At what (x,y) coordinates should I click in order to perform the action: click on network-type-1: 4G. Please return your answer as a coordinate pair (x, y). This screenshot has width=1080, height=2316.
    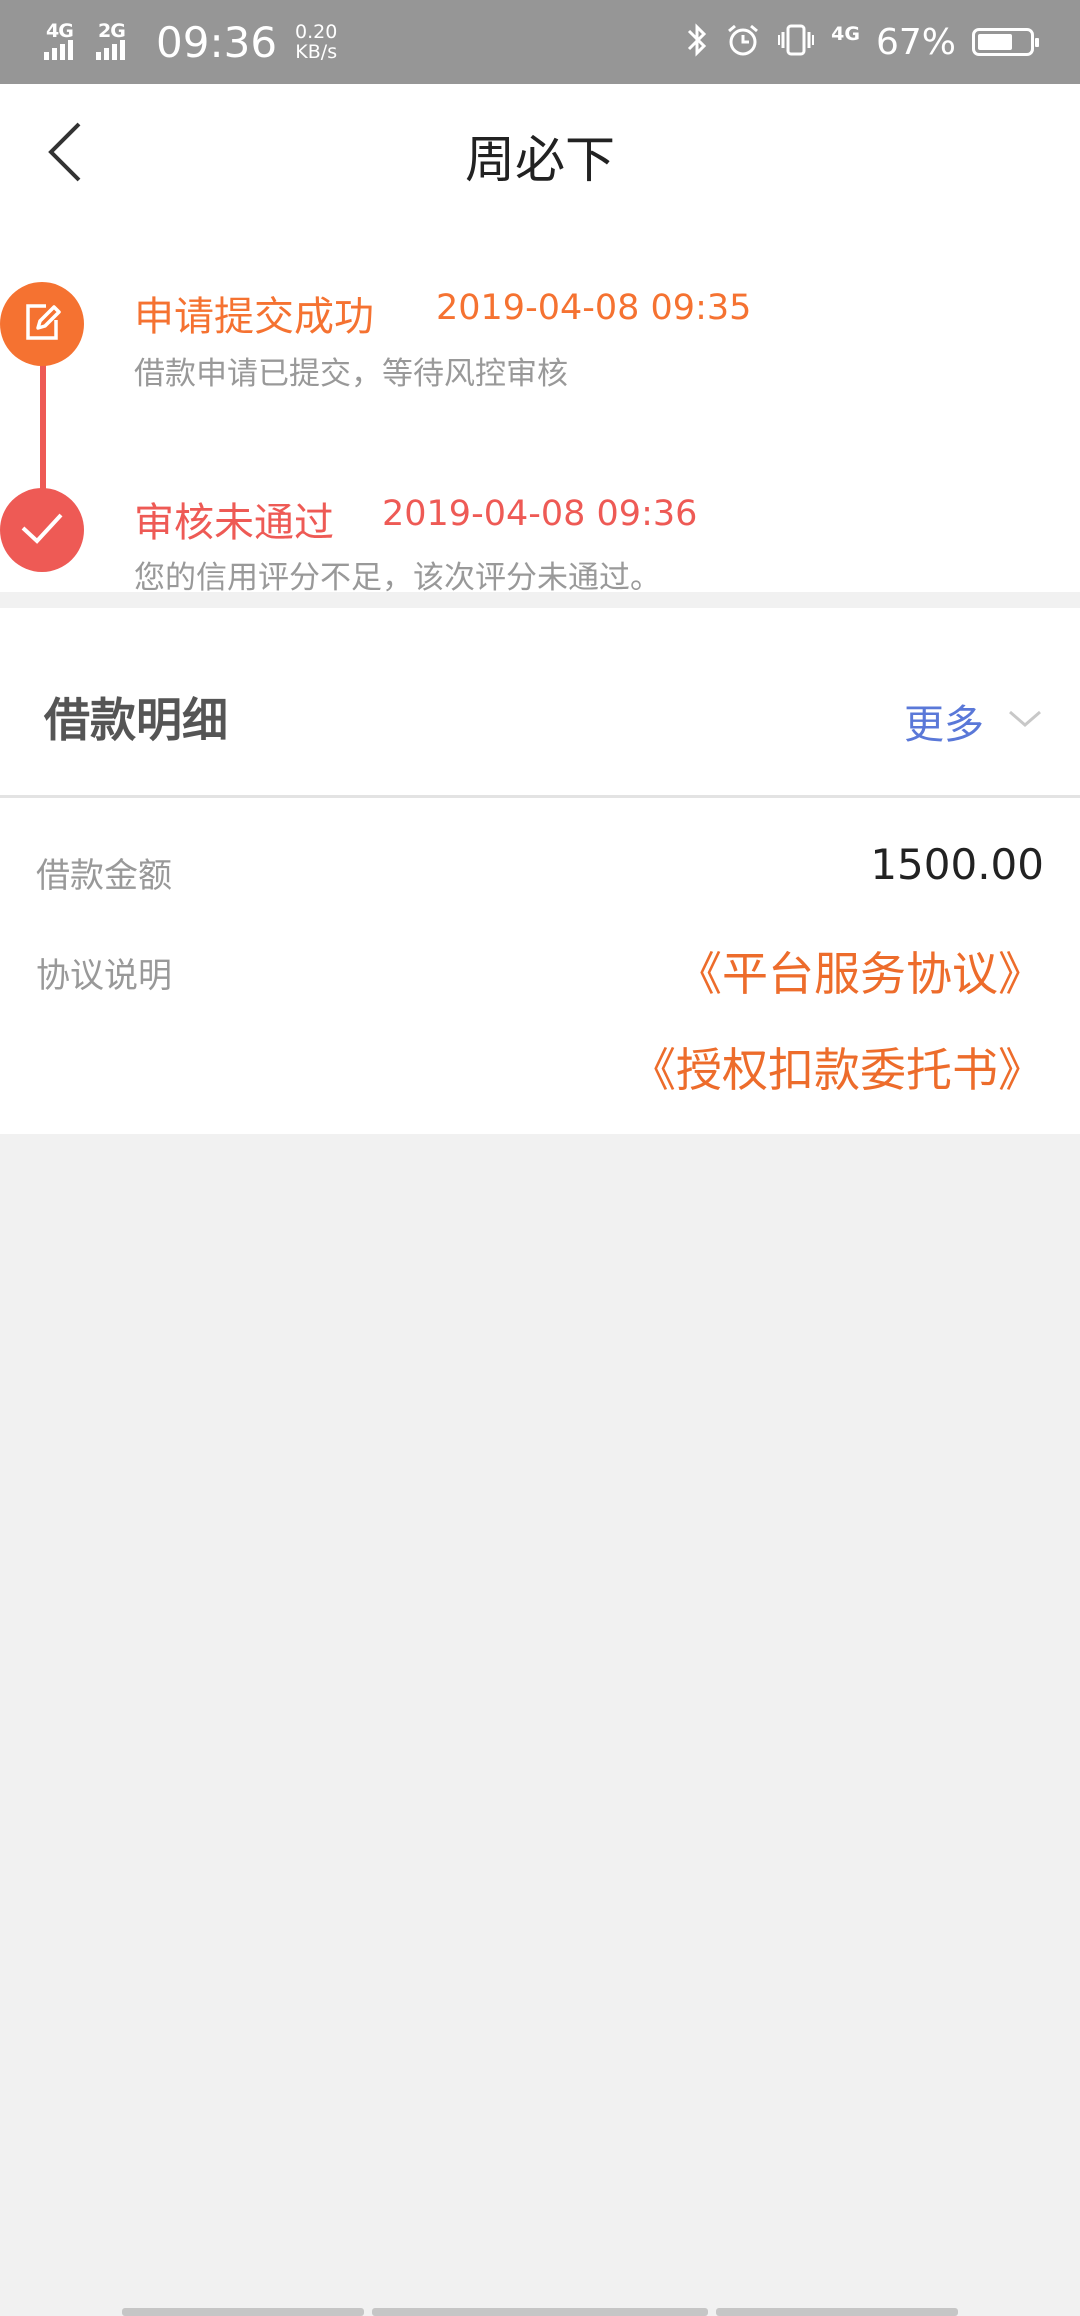
    Looking at the image, I should click on (60, 31).